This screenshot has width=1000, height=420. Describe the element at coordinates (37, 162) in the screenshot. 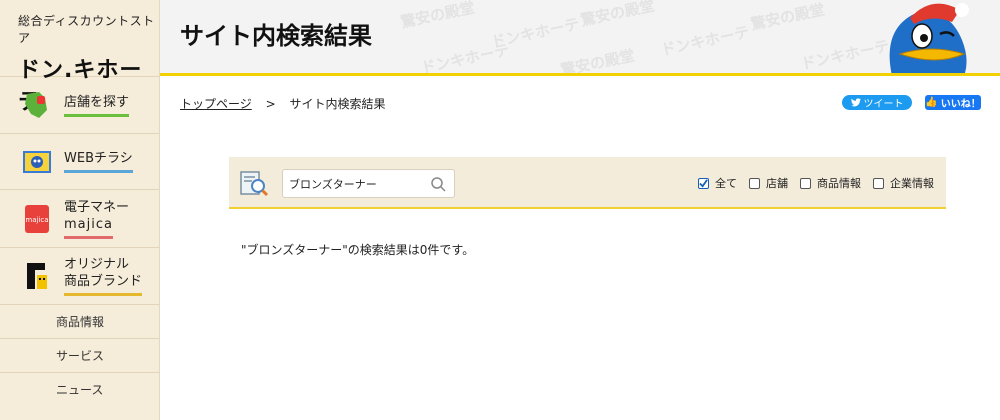

I see `flyer-icon` at that location.